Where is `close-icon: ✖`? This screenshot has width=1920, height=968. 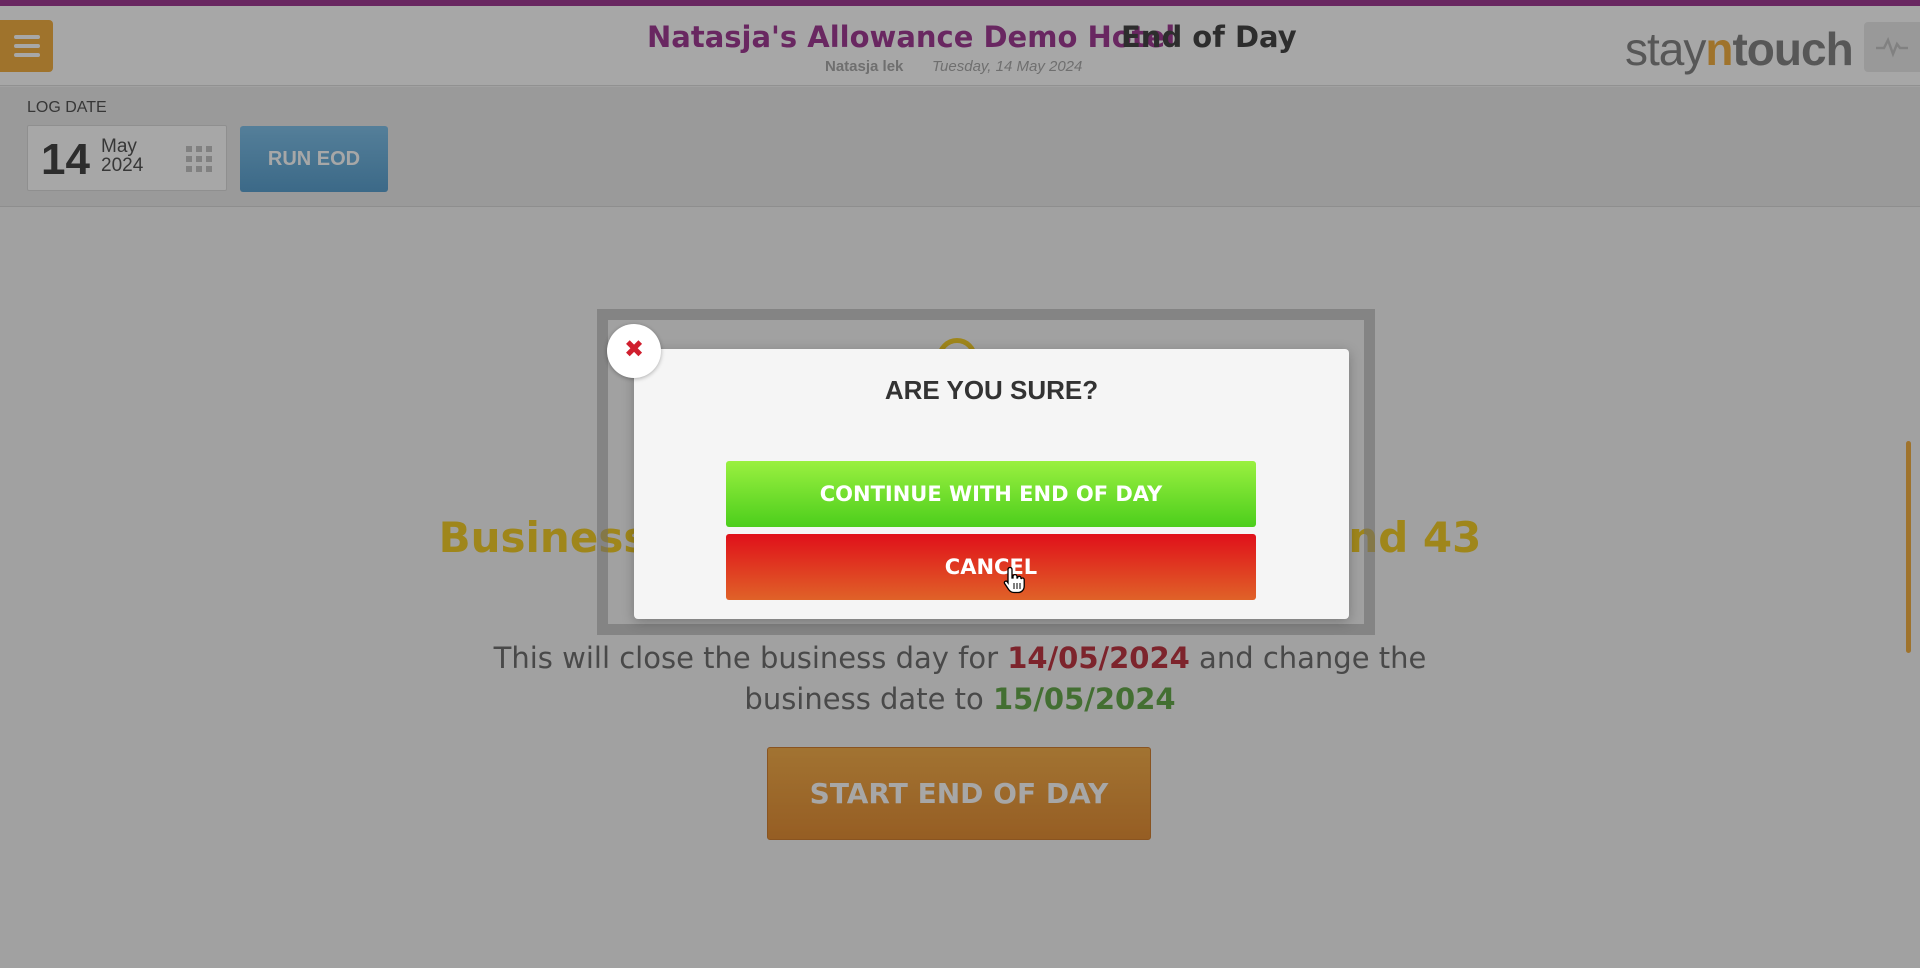
close-icon: ✖ is located at coordinates (634, 349).